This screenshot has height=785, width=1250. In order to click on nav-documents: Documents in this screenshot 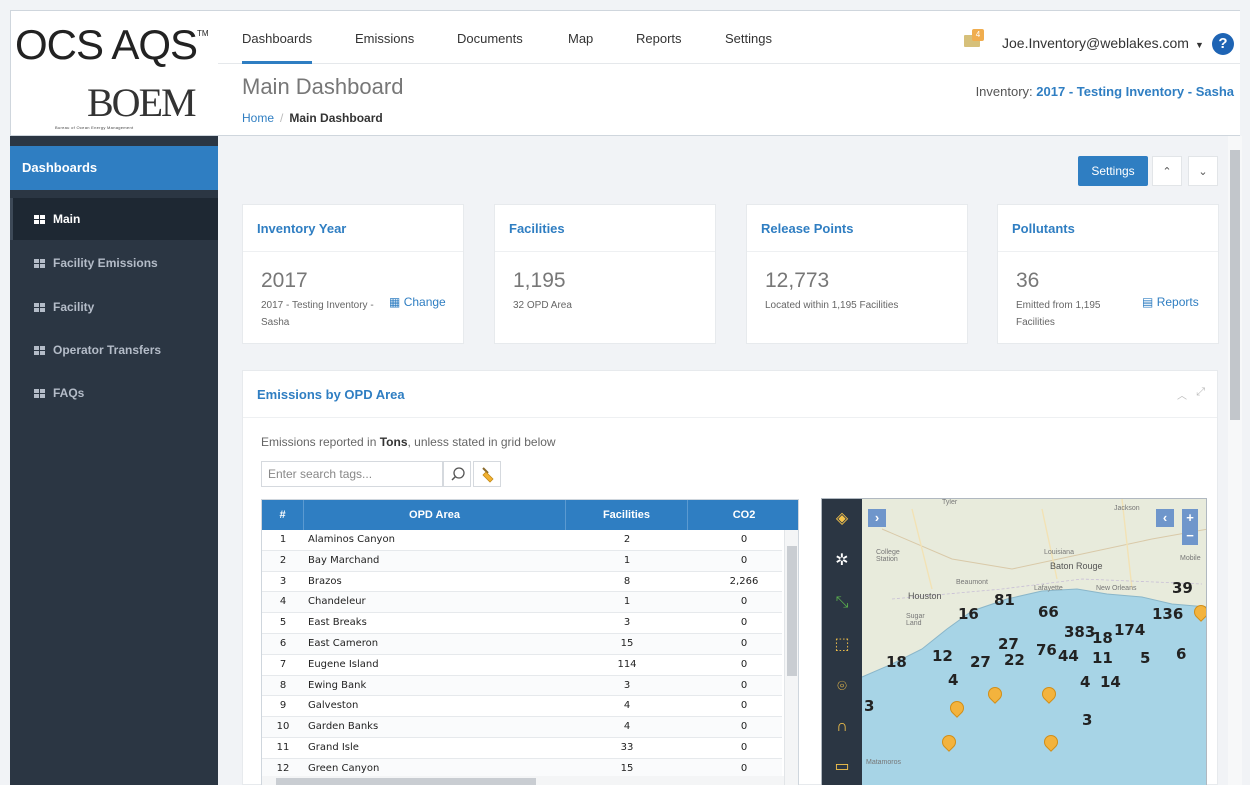, I will do `click(490, 37)`.